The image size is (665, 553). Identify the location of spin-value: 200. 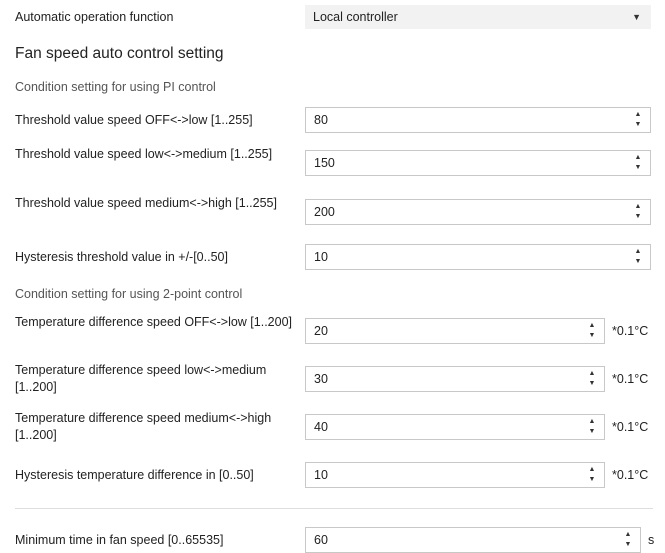
(324, 212).